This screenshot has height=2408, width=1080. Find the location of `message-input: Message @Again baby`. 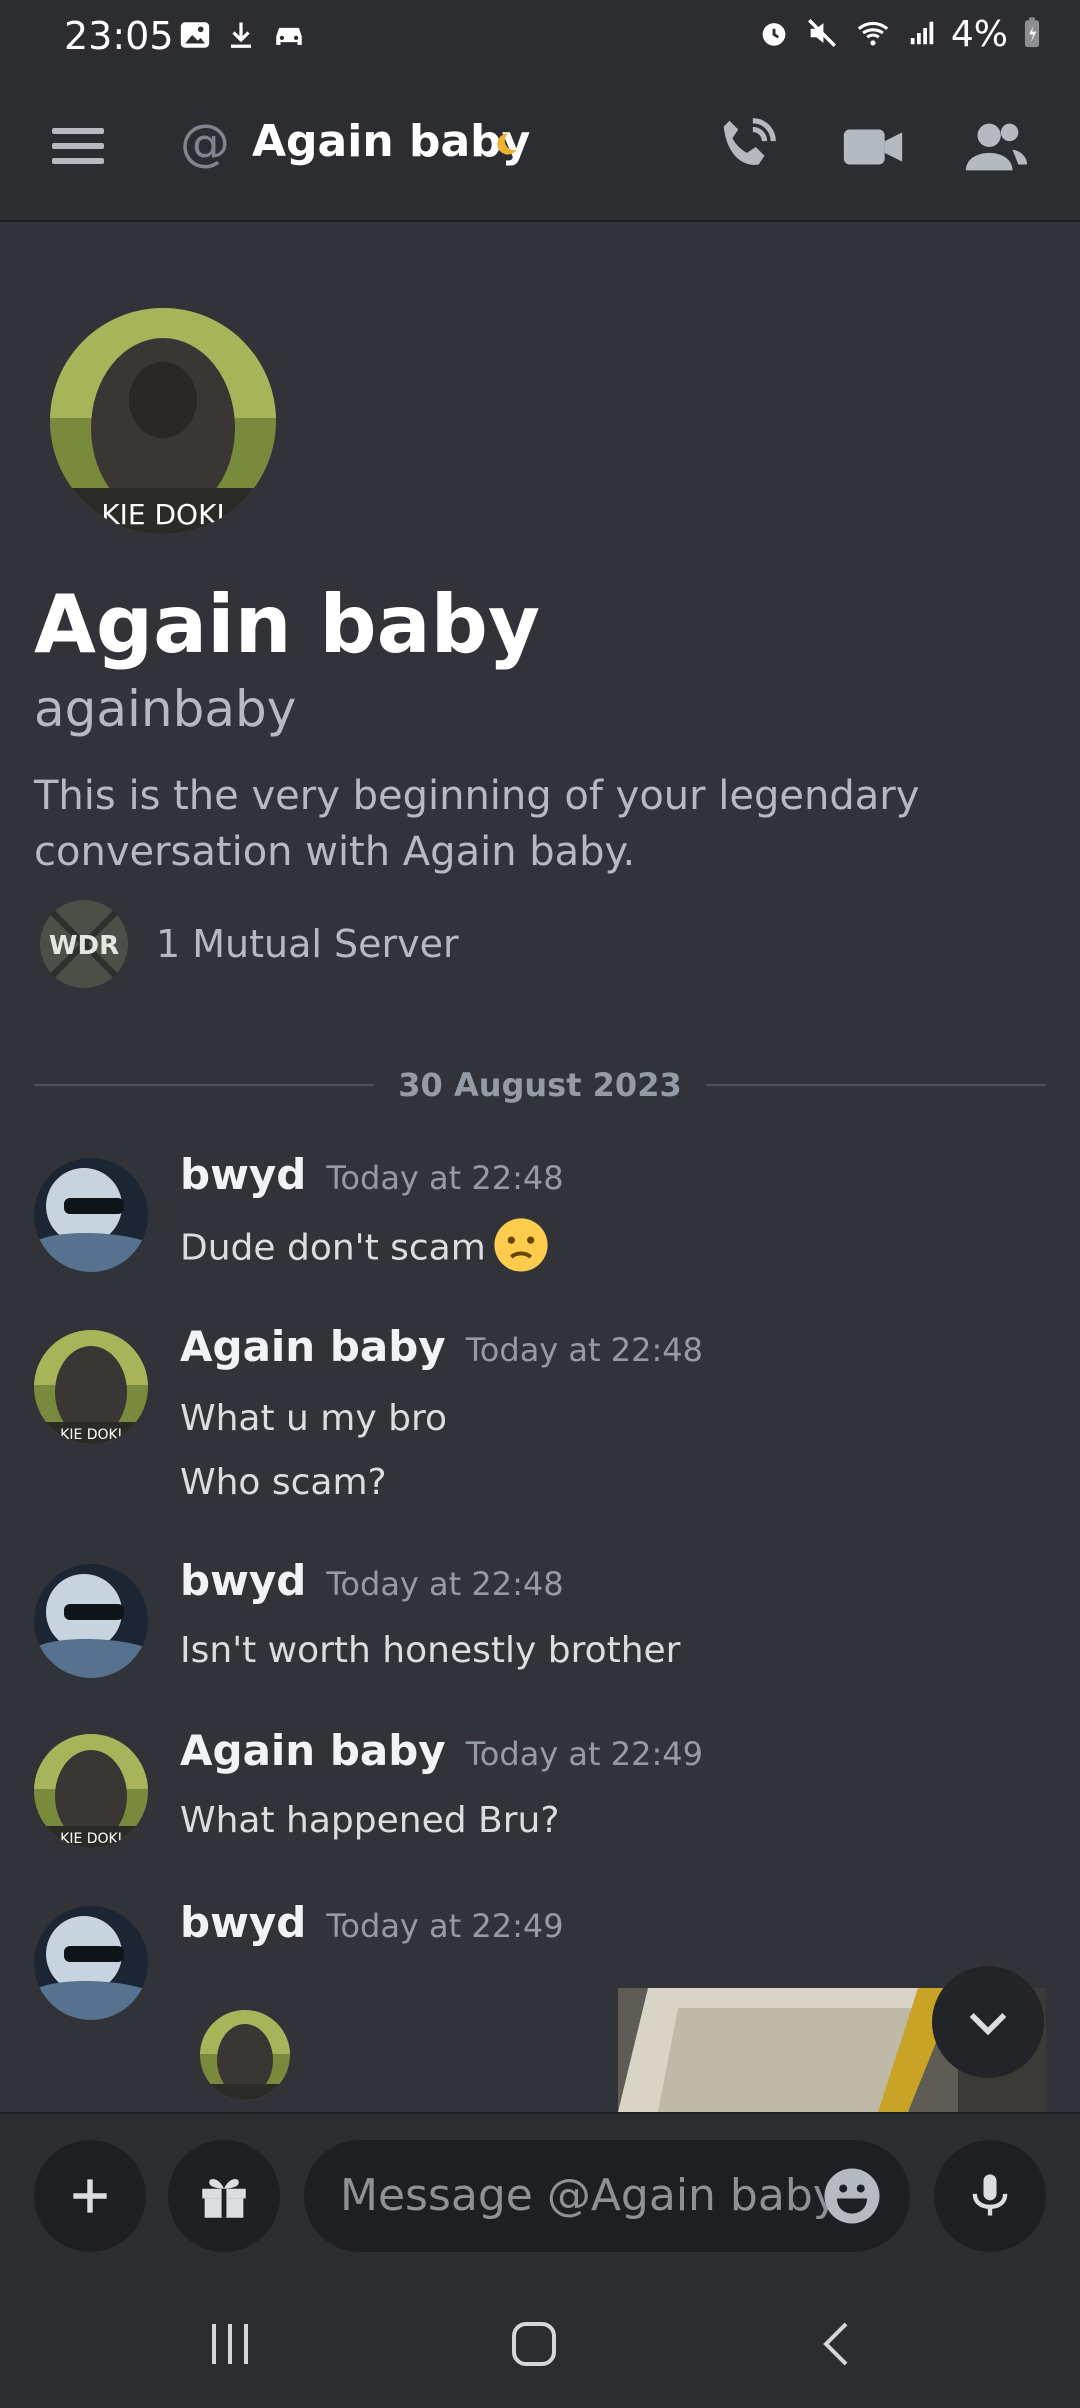

message-input: Message @Again baby is located at coordinates (607, 2196).